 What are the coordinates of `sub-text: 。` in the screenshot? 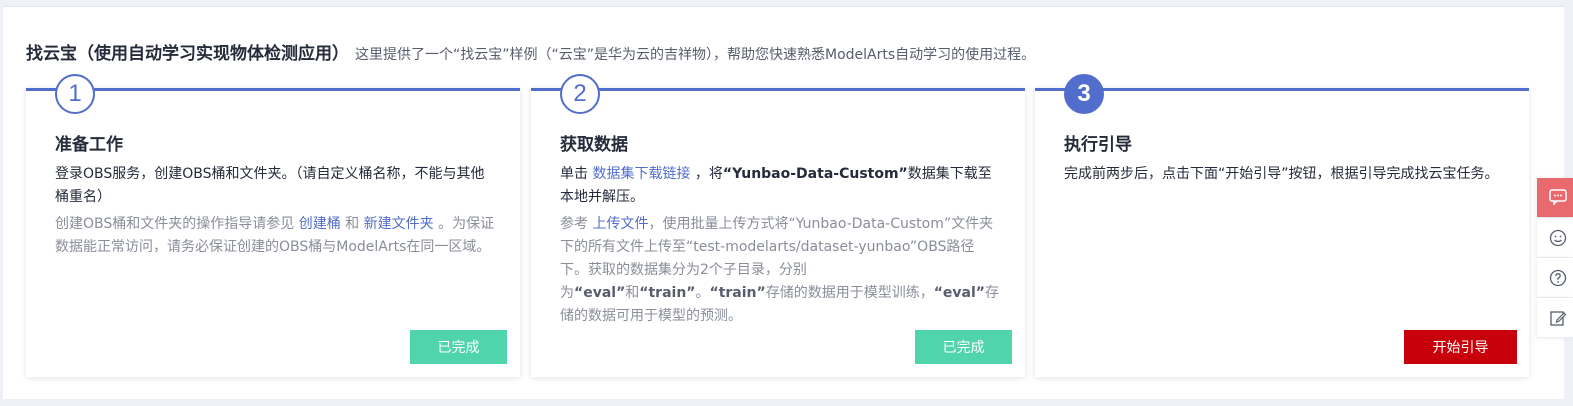 It's located at (702, 293).